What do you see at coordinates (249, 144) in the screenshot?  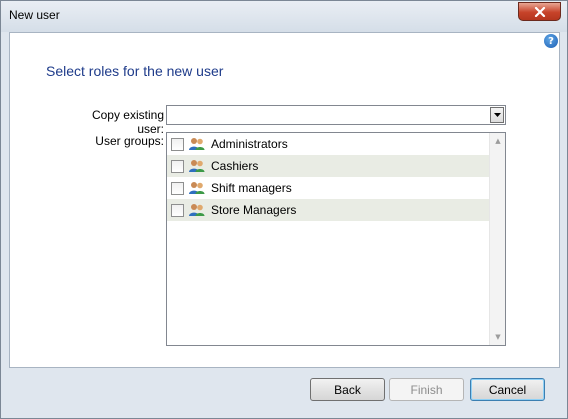 I see `group-label: Administrators` at bounding box center [249, 144].